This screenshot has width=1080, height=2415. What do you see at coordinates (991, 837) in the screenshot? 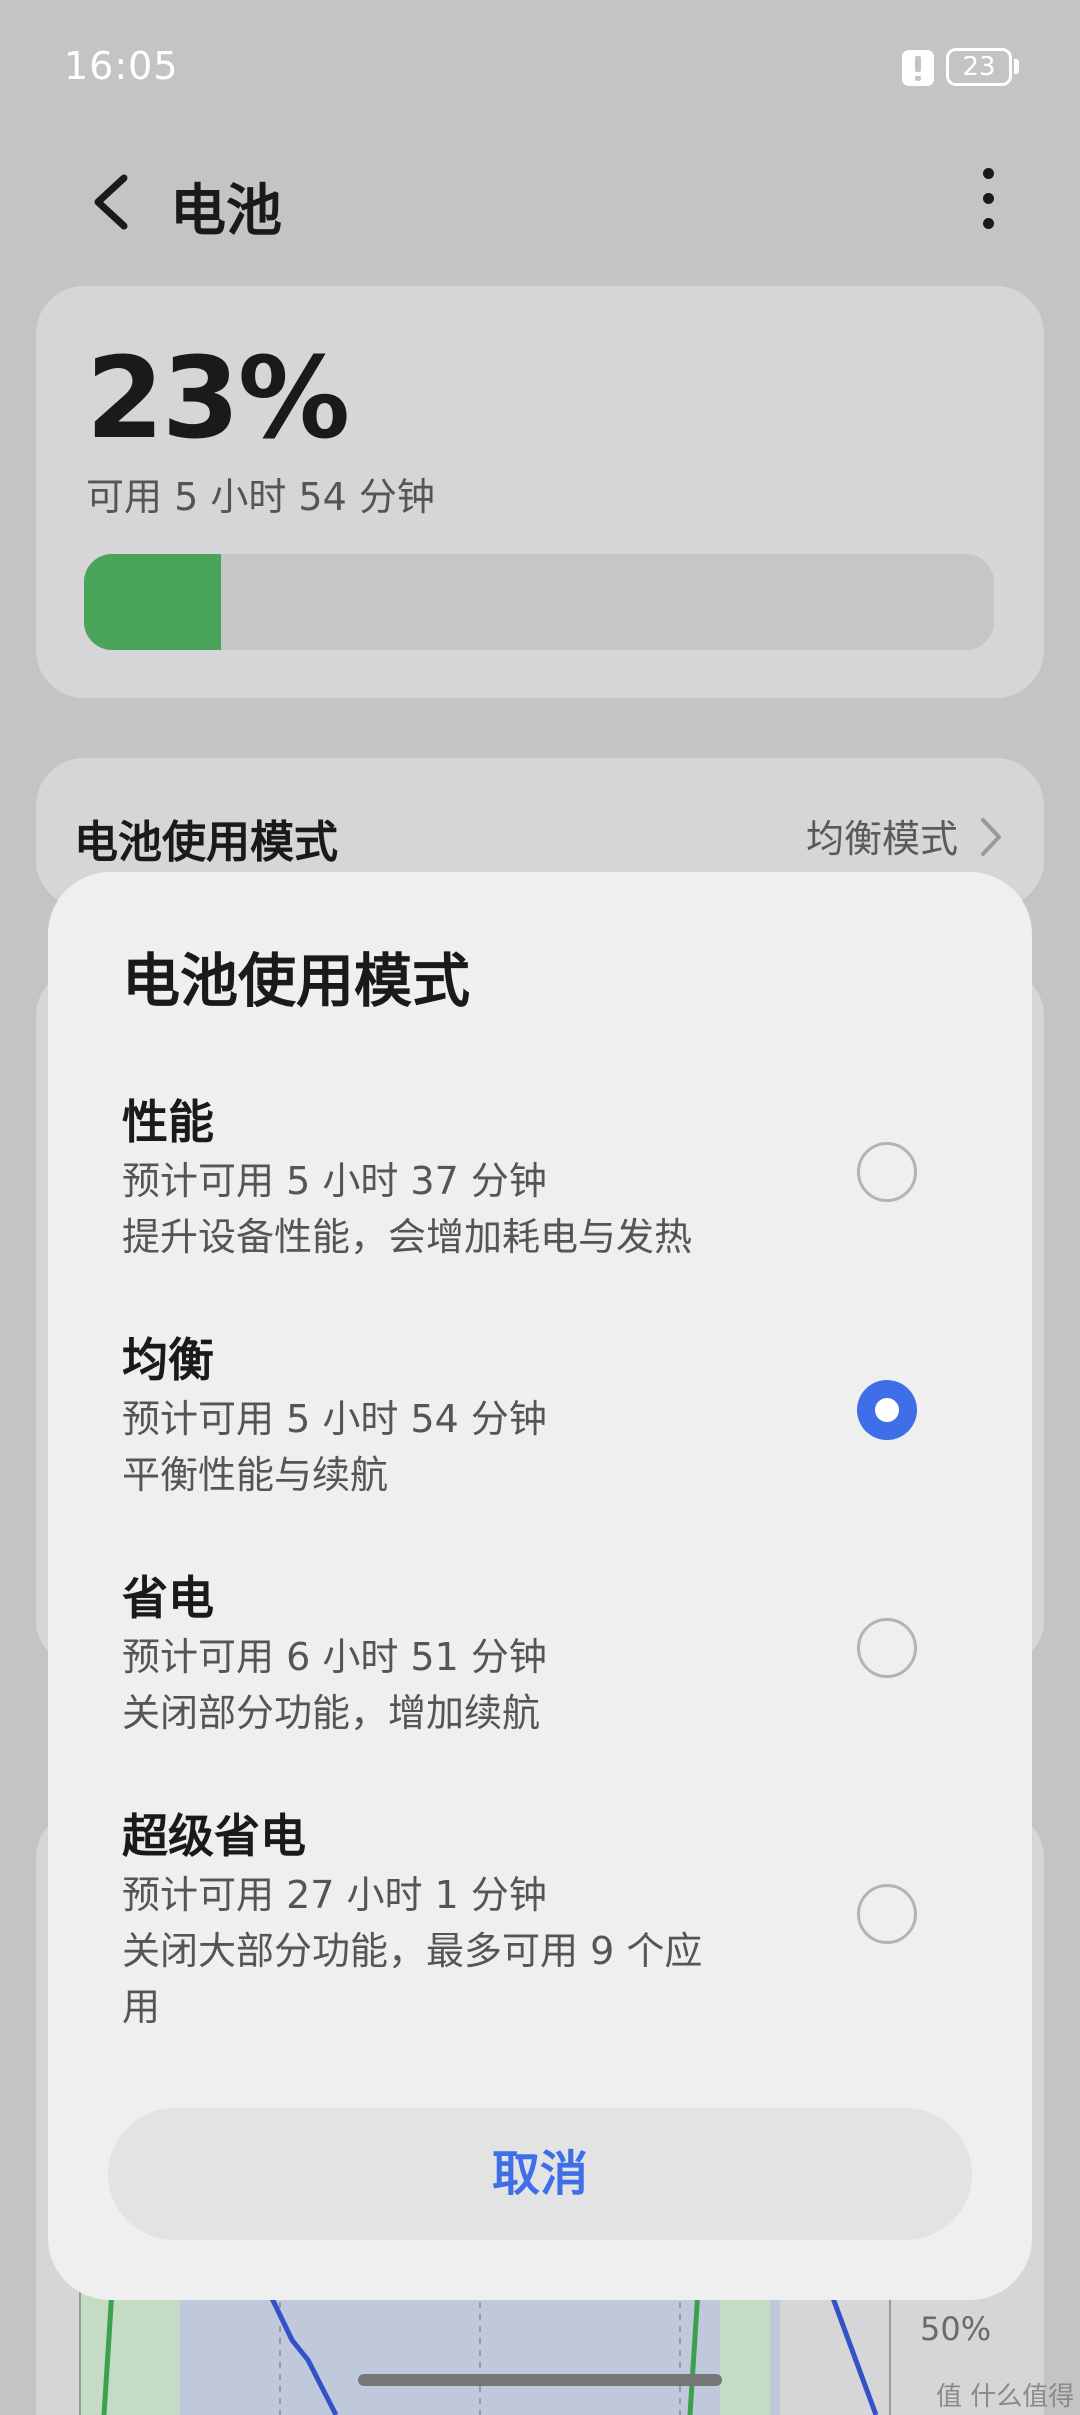
I see `chevron-right-icon` at bounding box center [991, 837].